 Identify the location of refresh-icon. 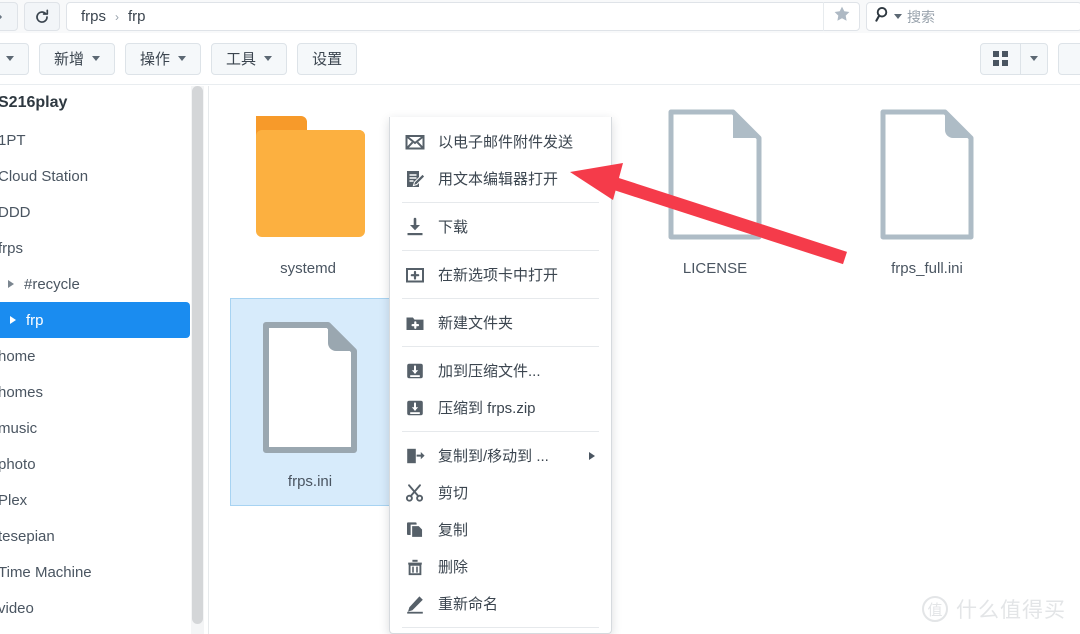
(42, 16).